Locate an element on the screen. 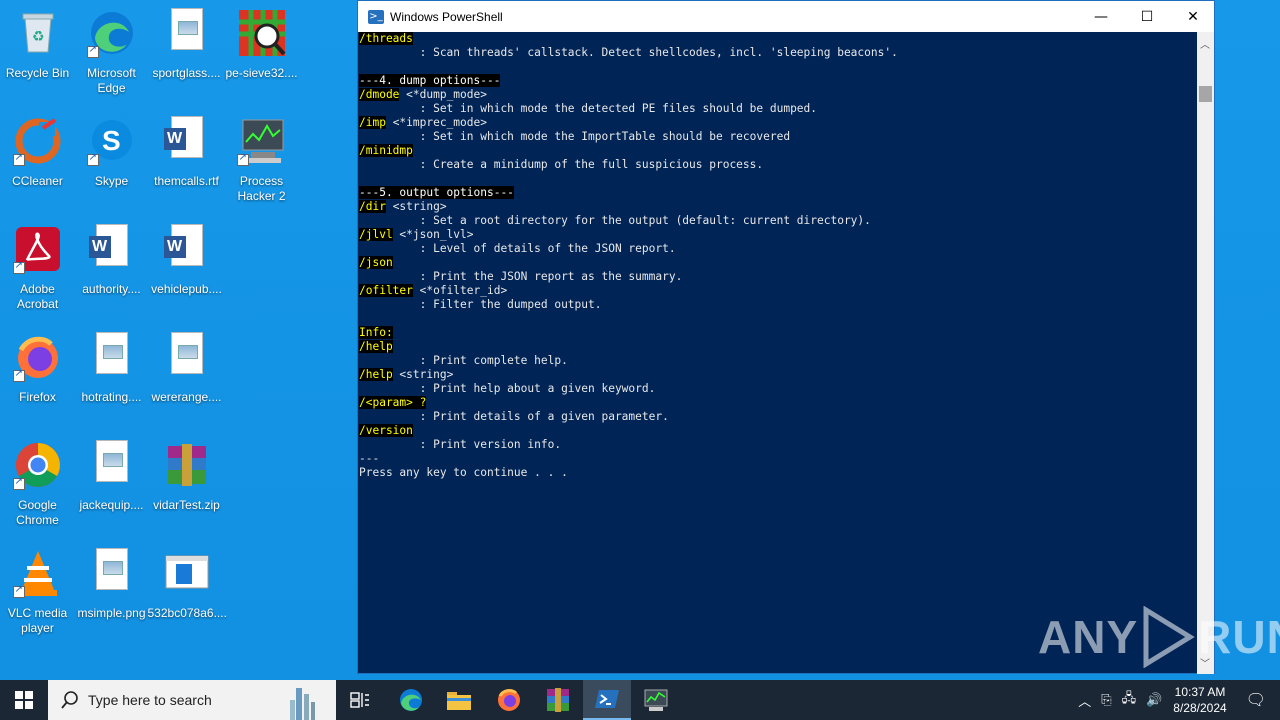 The image size is (1280, 720). console-highlight: /ofilter is located at coordinates (386, 290).